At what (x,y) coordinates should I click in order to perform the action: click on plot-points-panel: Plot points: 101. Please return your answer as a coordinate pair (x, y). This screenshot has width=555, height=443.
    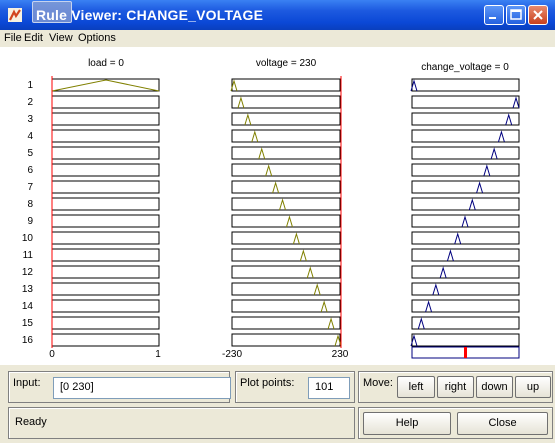
    Looking at the image, I should click on (295, 387).